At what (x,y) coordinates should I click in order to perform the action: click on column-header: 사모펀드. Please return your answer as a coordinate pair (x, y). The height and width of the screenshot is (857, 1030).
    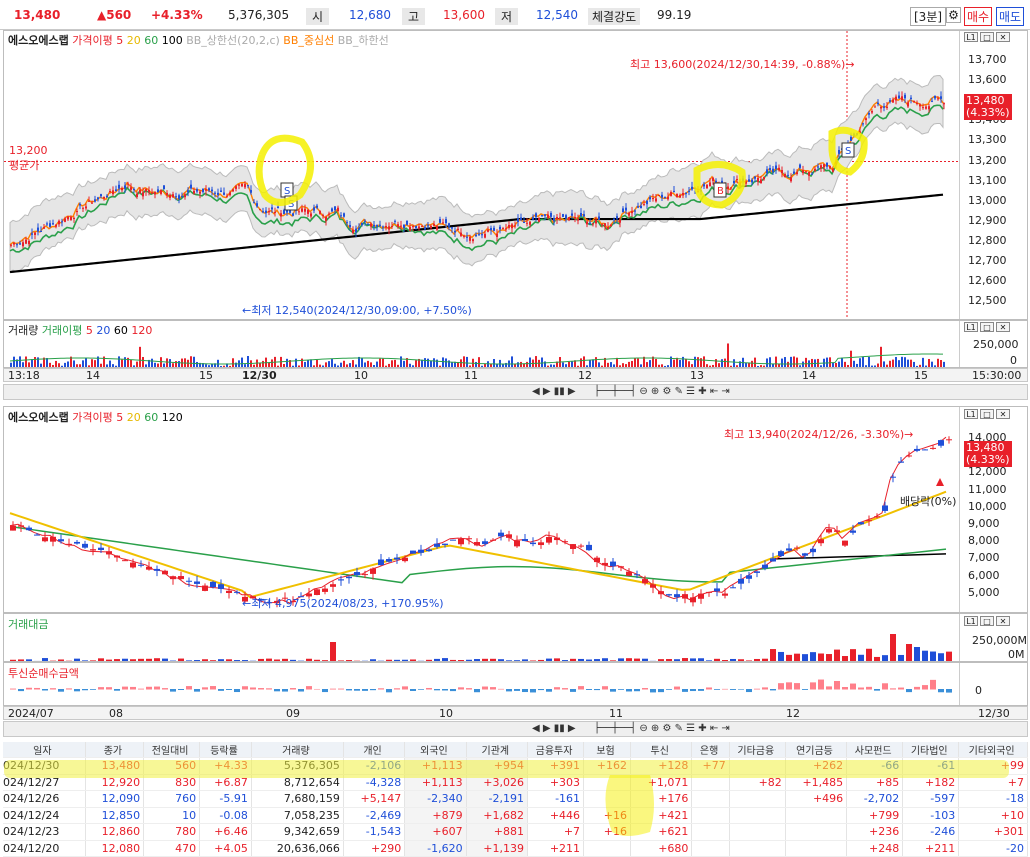
    Looking at the image, I should click on (875, 750).